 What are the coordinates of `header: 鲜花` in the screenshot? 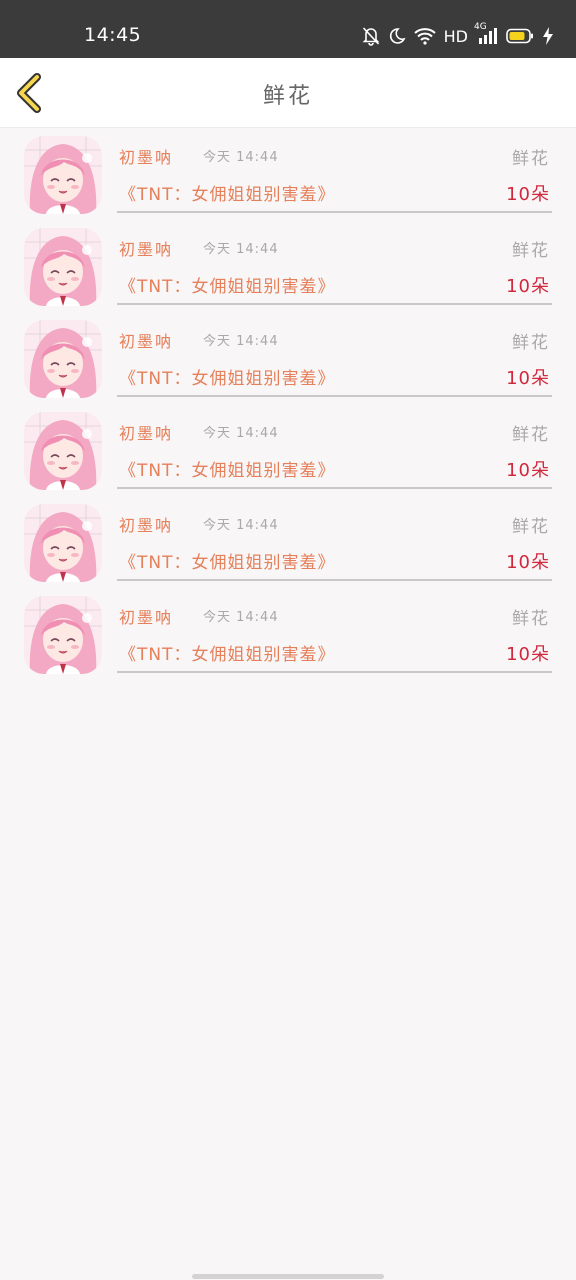 It's located at (288, 93).